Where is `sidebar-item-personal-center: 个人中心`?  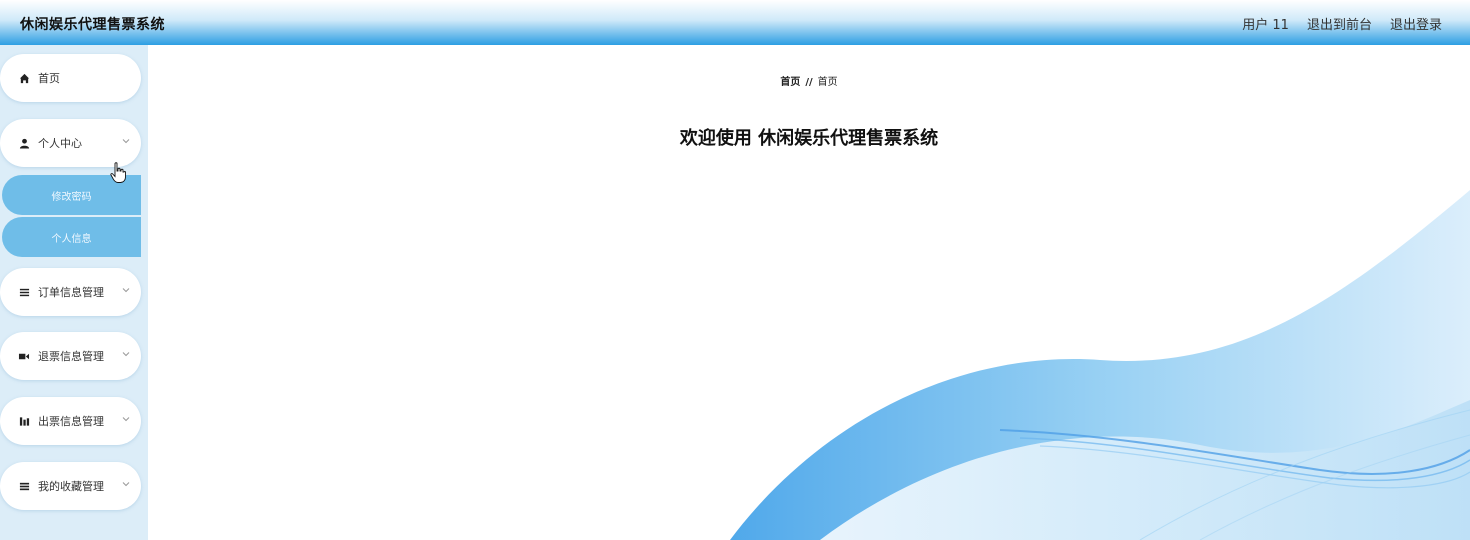
sidebar-item-personal-center: 个人中心 is located at coordinates (70, 143).